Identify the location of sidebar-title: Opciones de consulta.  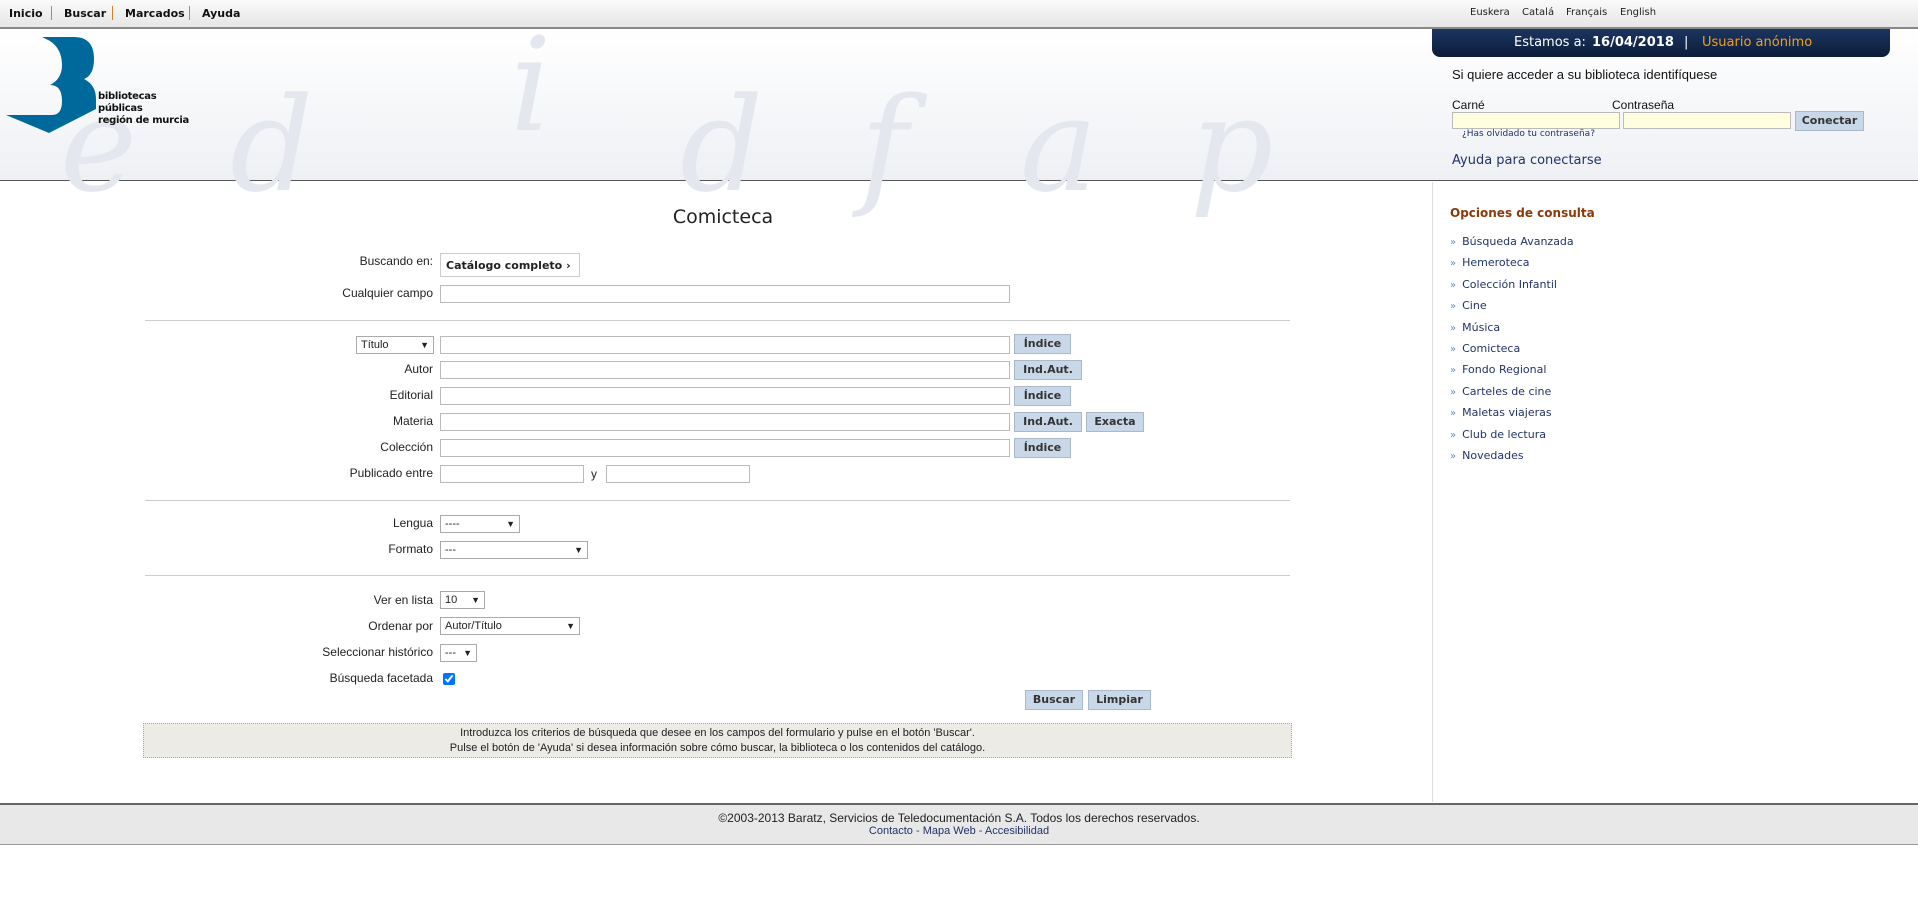
(1522, 213).